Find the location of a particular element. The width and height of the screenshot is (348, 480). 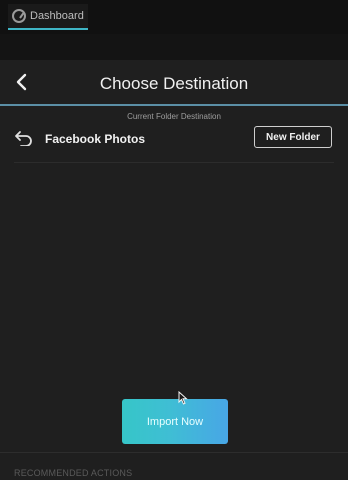

panel-header: Choose Destination is located at coordinates (174, 83).